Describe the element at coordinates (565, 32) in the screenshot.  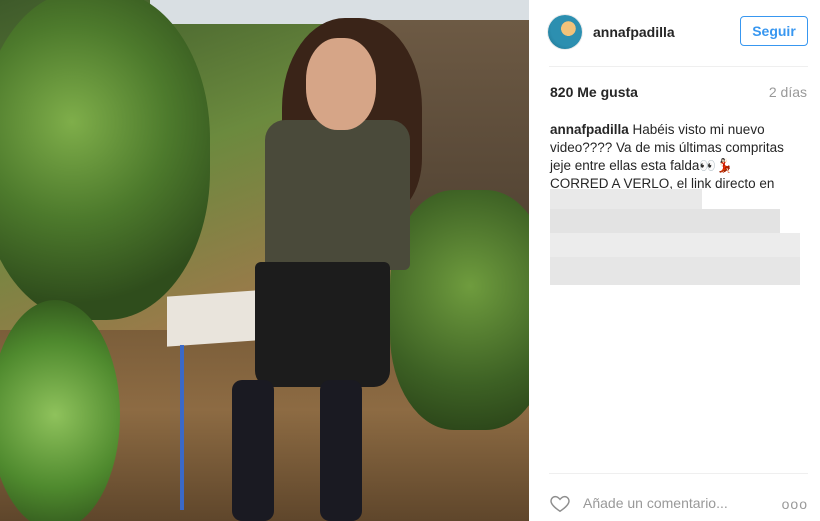
I see `avatar` at that location.